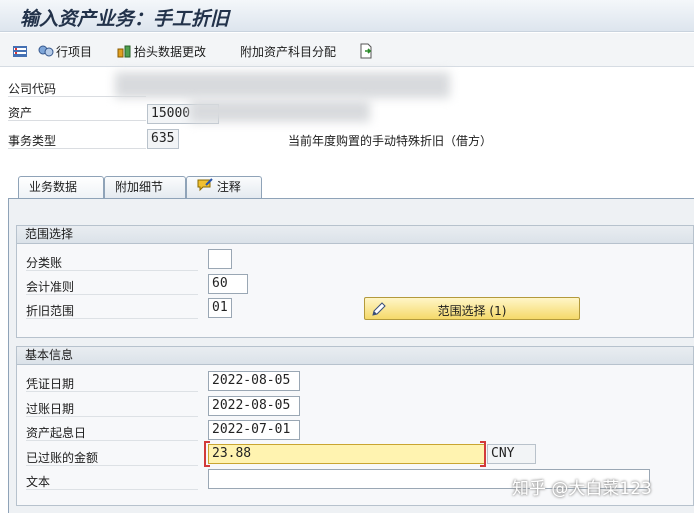 This screenshot has height=513, width=694. Describe the element at coordinates (205, 187) in the screenshot. I see `note-icon` at that location.